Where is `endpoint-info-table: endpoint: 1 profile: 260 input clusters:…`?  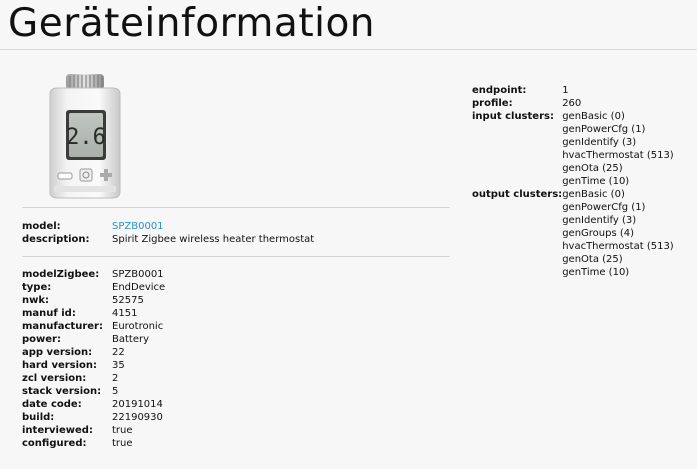 endpoint-info-table: endpoint: 1 profile: 260 input clusters:… is located at coordinates (573, 181).